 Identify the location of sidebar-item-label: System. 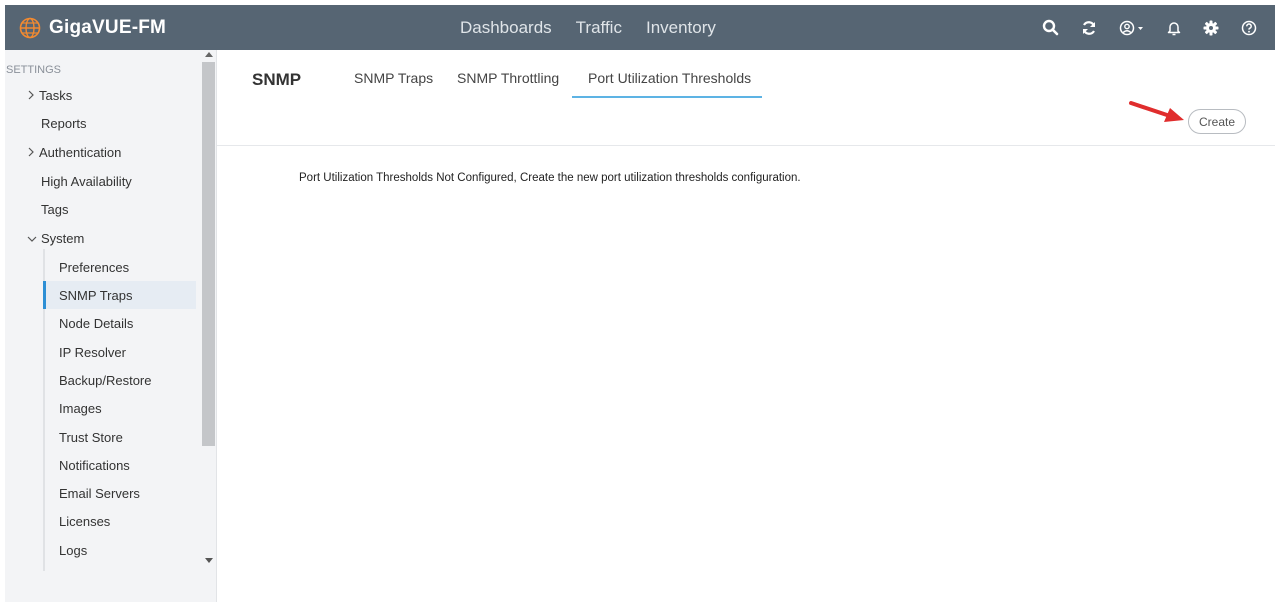
(63, 238).